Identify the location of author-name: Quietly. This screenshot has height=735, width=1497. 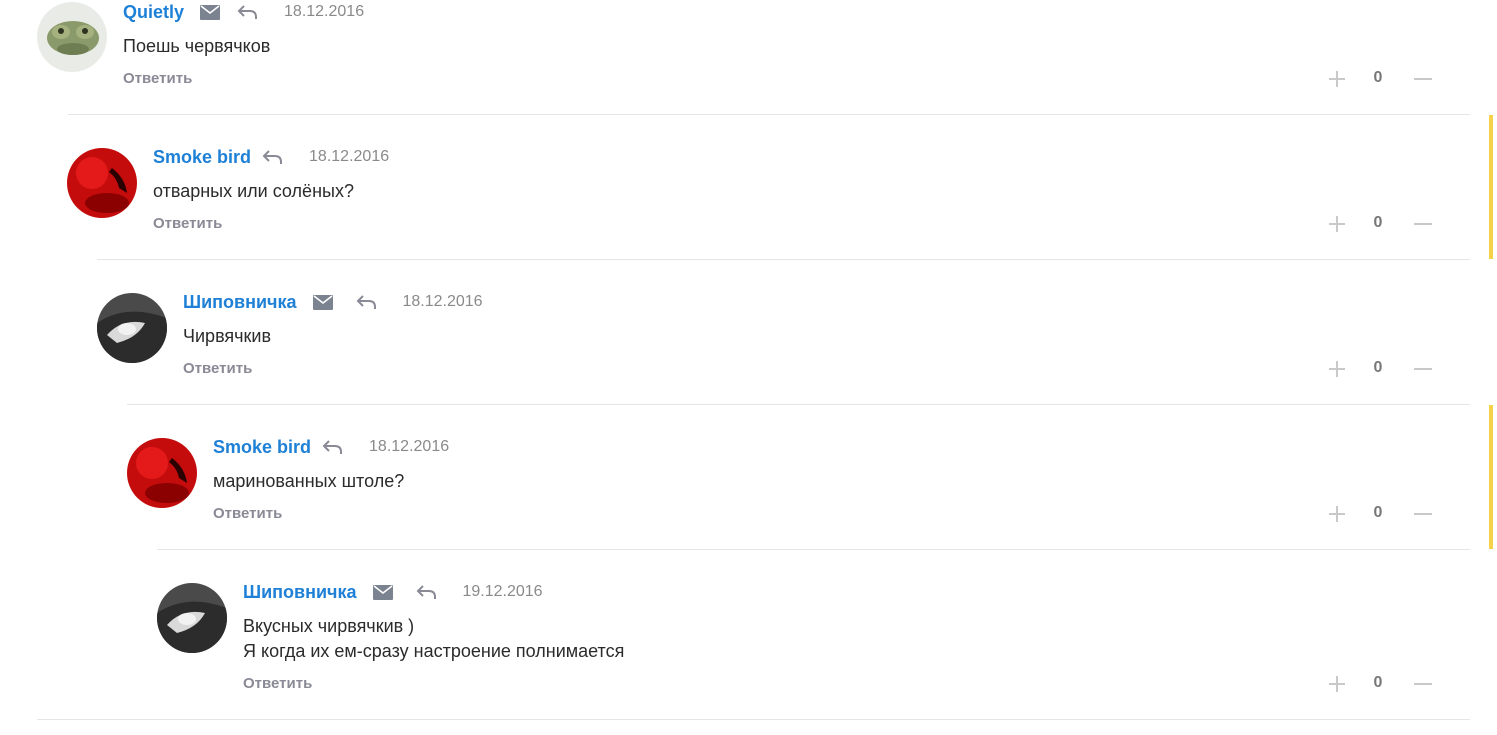
(153, 12).